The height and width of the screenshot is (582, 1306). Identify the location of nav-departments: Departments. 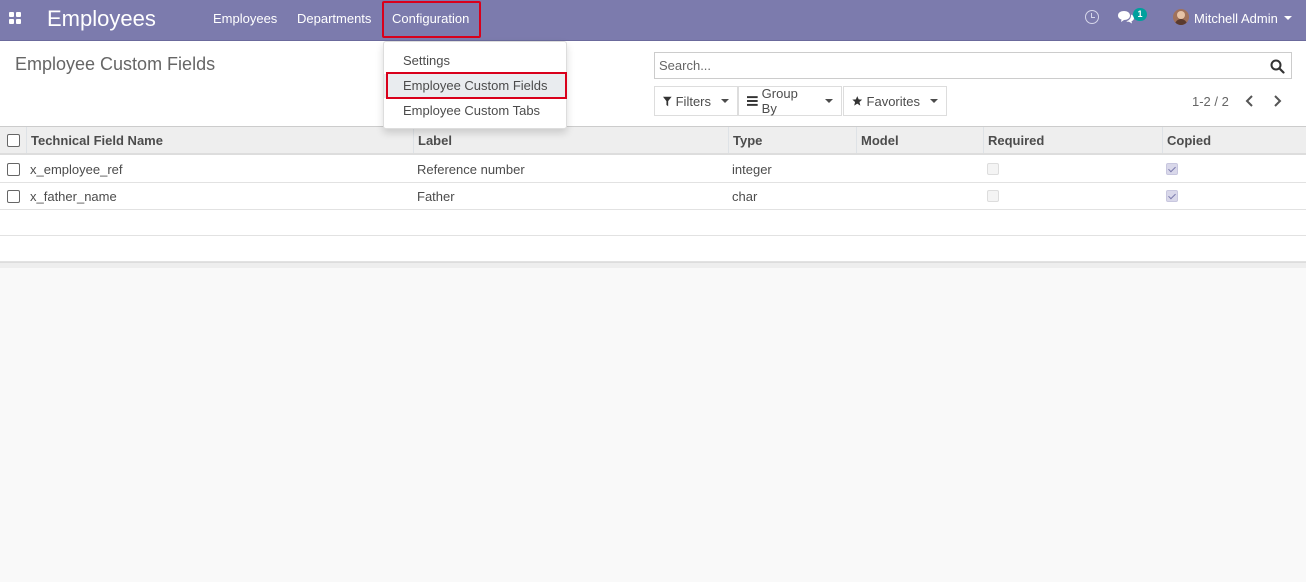
(334, 18).